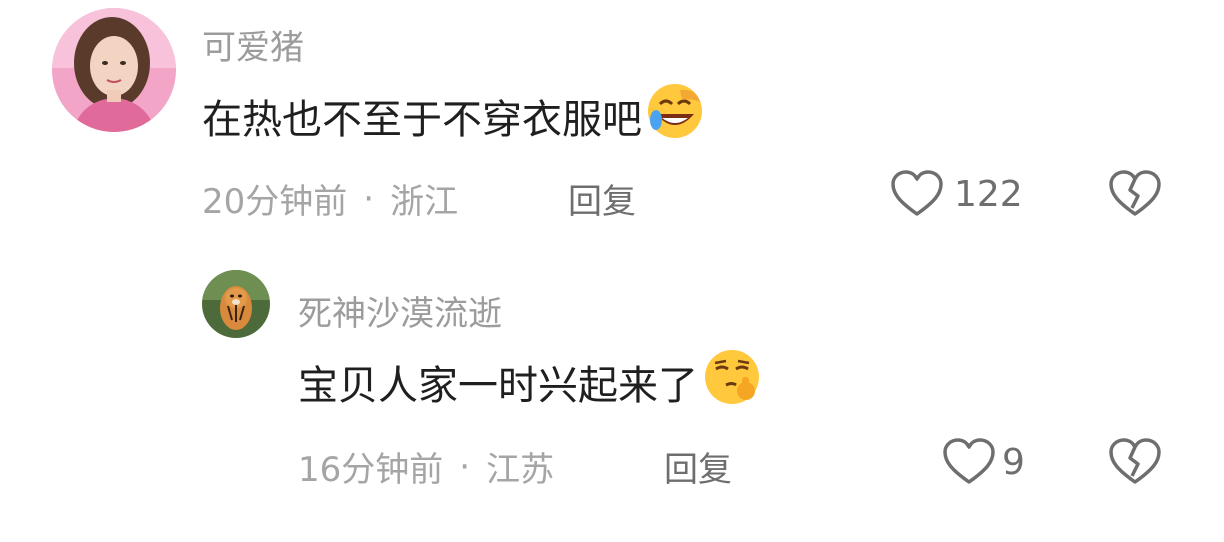  What do you see at coordinates (988, 194) in the screenshot?
I see `like-count: 122` at bounding box center [988, 194].